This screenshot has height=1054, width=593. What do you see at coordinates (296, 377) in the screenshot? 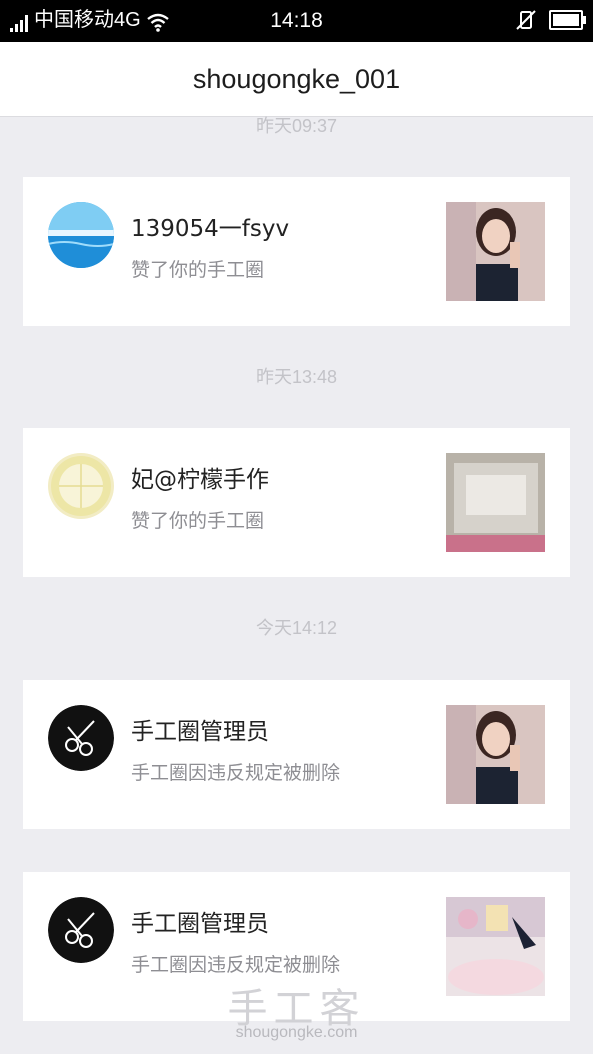
I see `time-label: 昨天13:48` at bounding box center [296, 377].